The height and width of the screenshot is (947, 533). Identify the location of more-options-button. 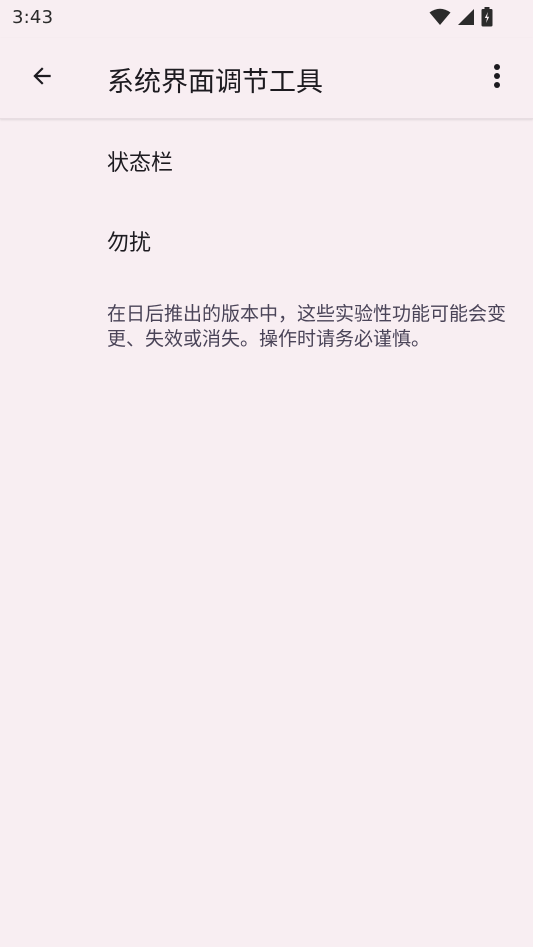
(497, 78).